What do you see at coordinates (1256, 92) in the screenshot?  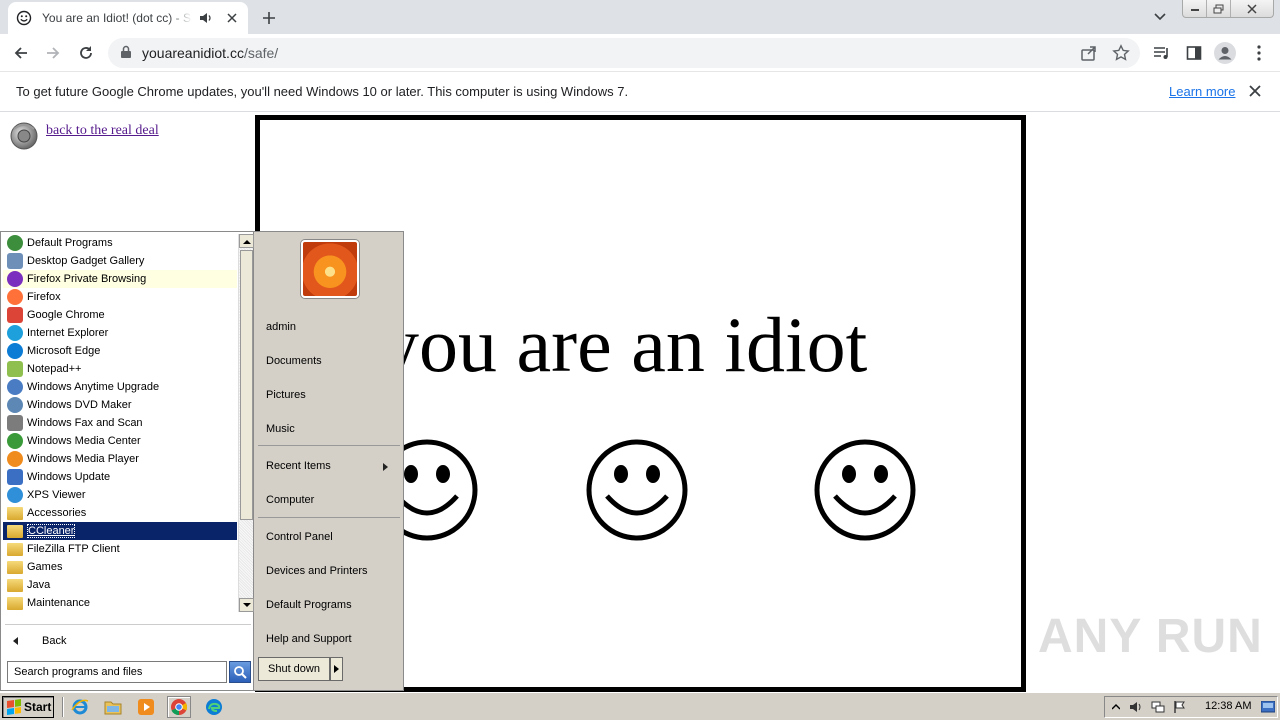 I see `close-icon` at bounding box center [1256, 92].